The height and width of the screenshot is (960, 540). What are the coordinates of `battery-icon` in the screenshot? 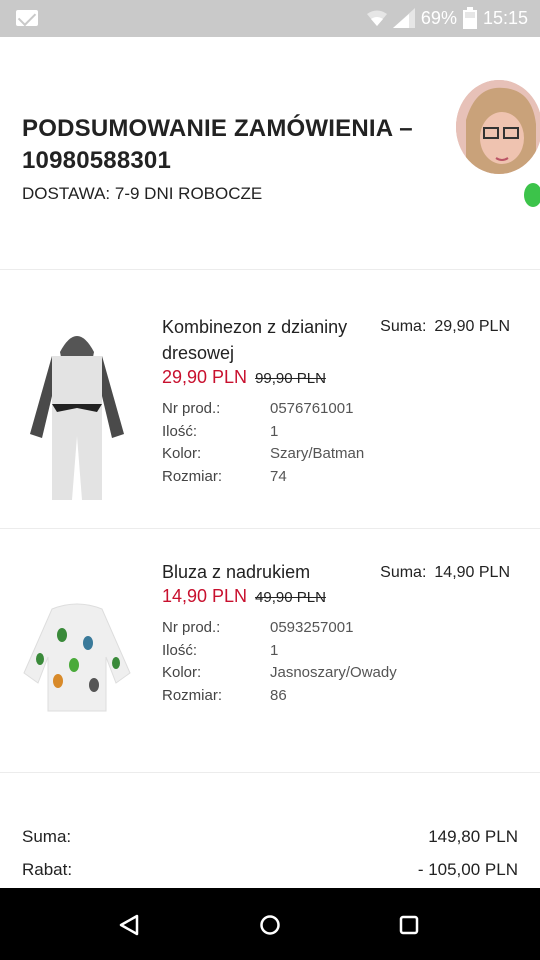 It's located at (469, 18).